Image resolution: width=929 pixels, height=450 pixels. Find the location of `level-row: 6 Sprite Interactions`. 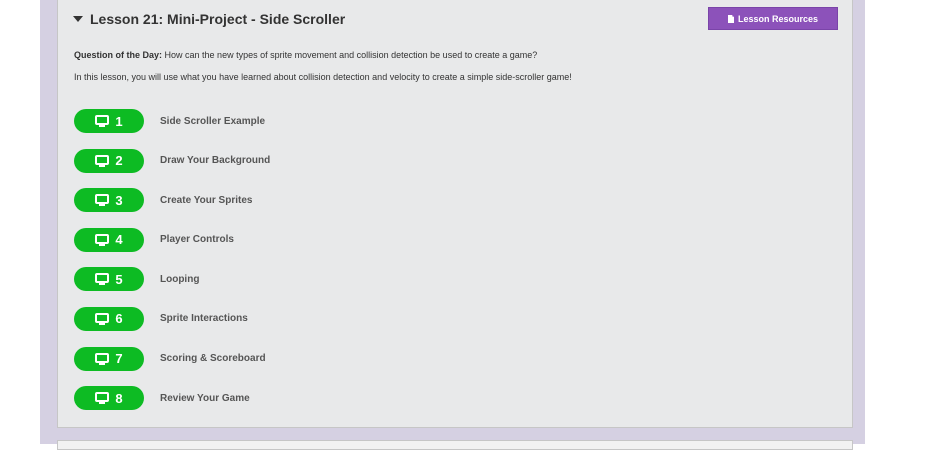

level-row: 6 Sprite Interactions is located at coordinates (172, 318).